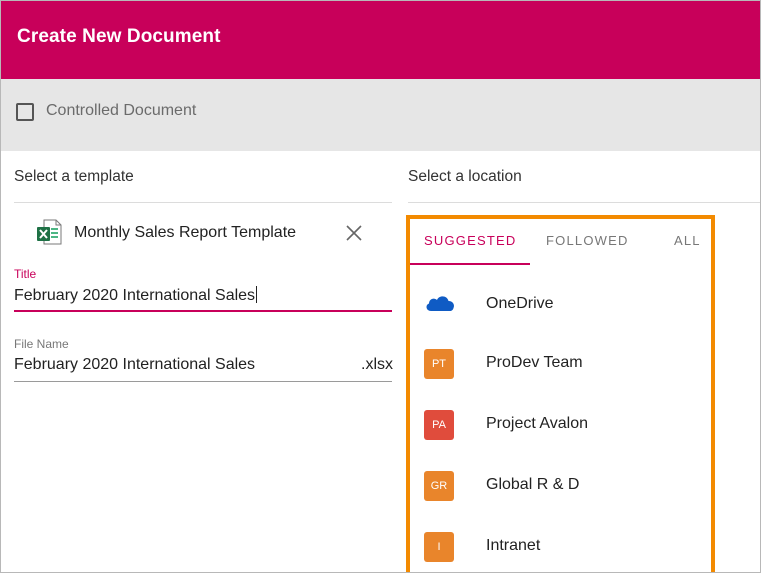  What do you see at coordinates (185, 232) in the screenshot?
I see `template-name: Monthly Sales Report Template` at bounding box center [185, 232].